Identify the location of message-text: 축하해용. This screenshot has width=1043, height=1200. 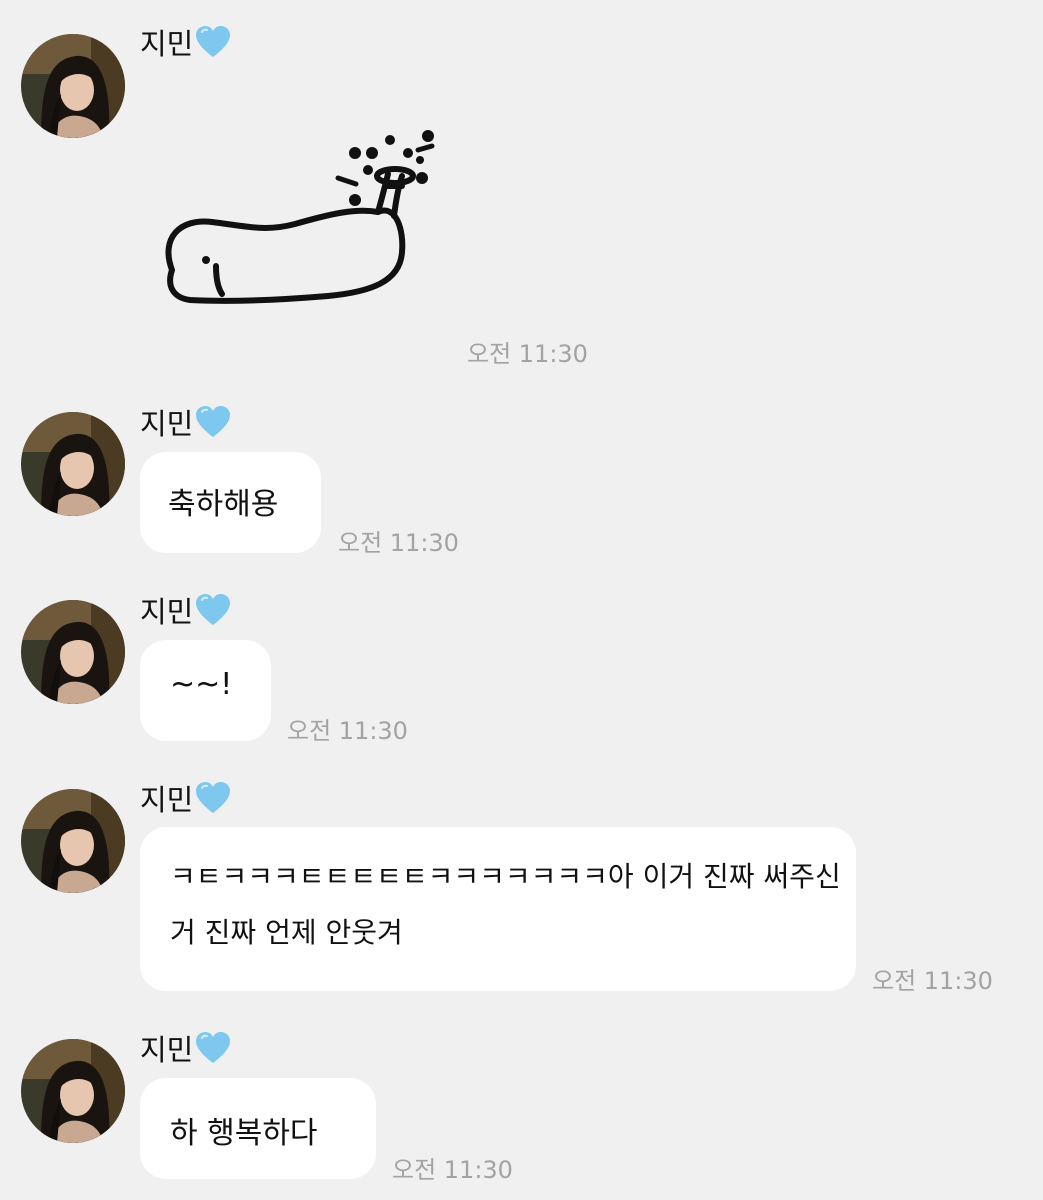
(223, 504).